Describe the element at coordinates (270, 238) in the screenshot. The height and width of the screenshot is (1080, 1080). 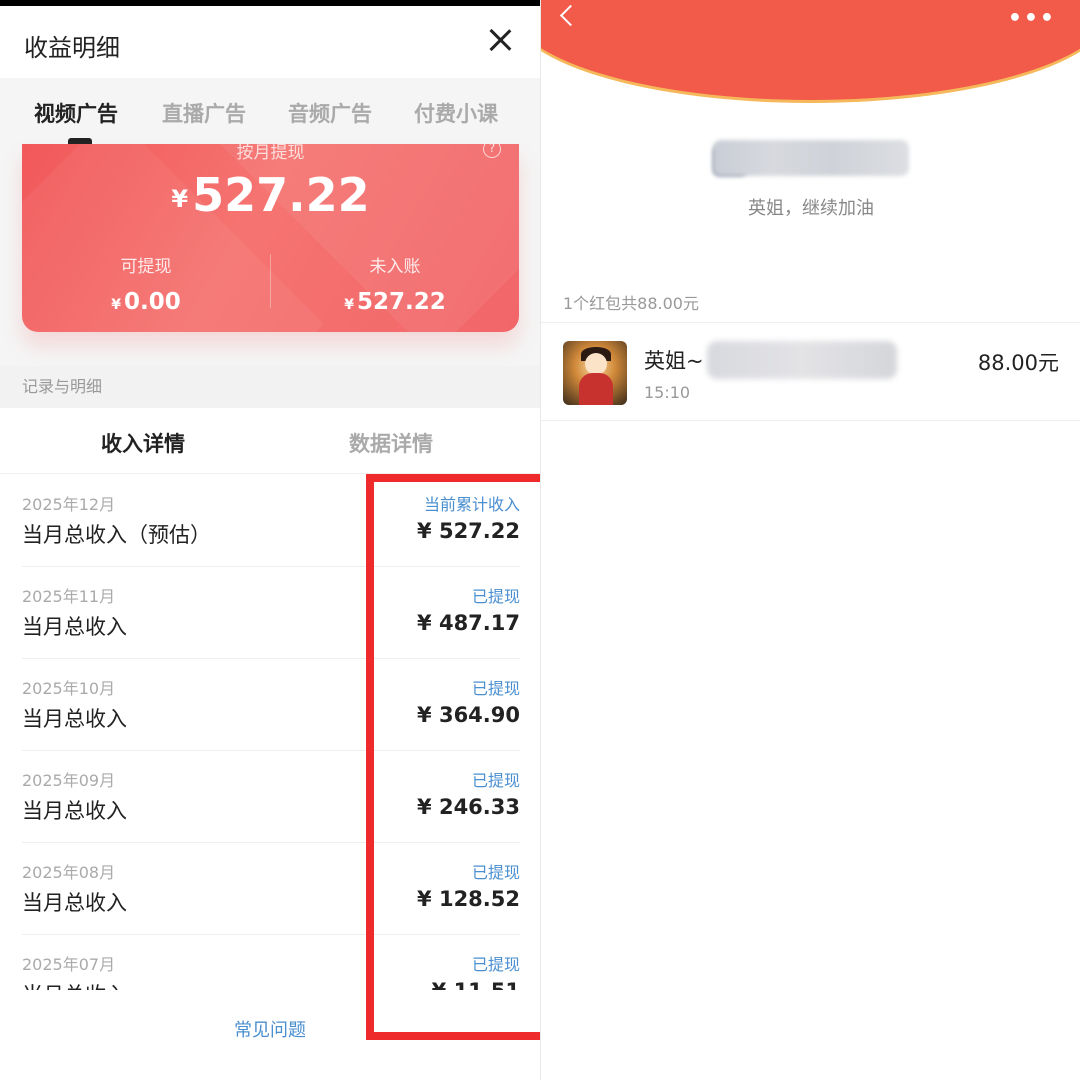
I see `balance-card: 按月提现 ? ¥527.22 可提现 ¥0.00 未入账 ¥527.22` at that location.